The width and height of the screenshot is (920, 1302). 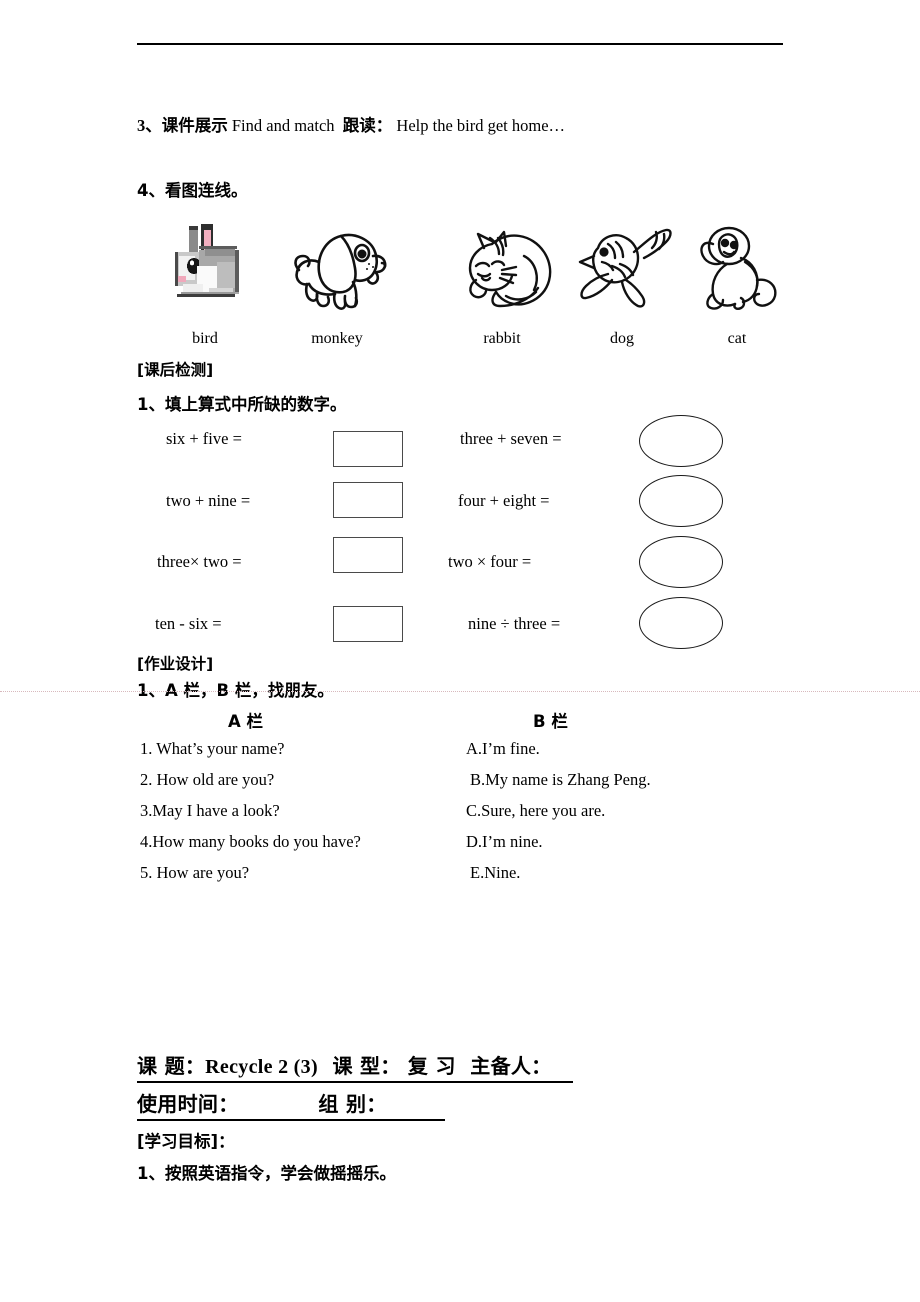 I want to click on column-a-item-3: 3.May I have a look?, so click(x=210, y=811).